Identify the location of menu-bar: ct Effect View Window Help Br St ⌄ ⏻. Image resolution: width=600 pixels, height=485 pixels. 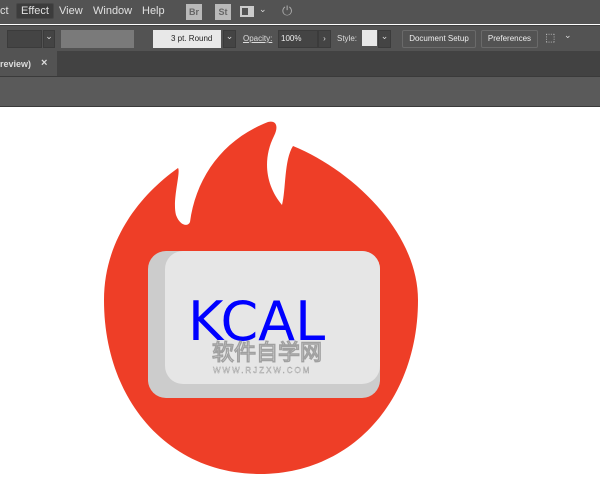
(300, 12).